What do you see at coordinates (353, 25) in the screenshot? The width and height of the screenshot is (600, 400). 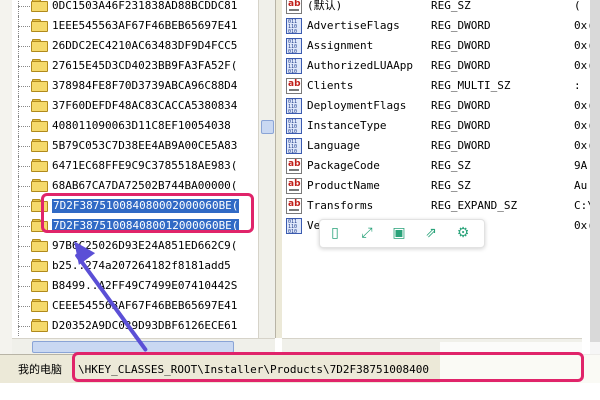 I see `value-name: AdvertiseFlags` at bounding box center [353, 25].